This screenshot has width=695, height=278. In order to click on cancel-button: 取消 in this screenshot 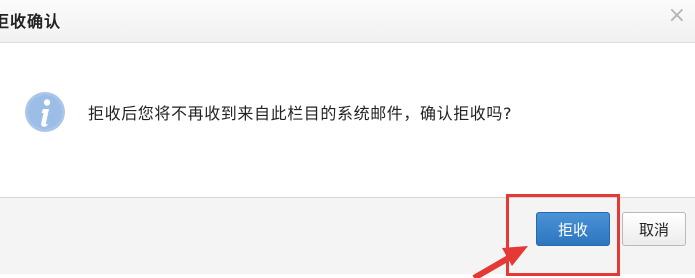, I will do `click(654, 229)`.